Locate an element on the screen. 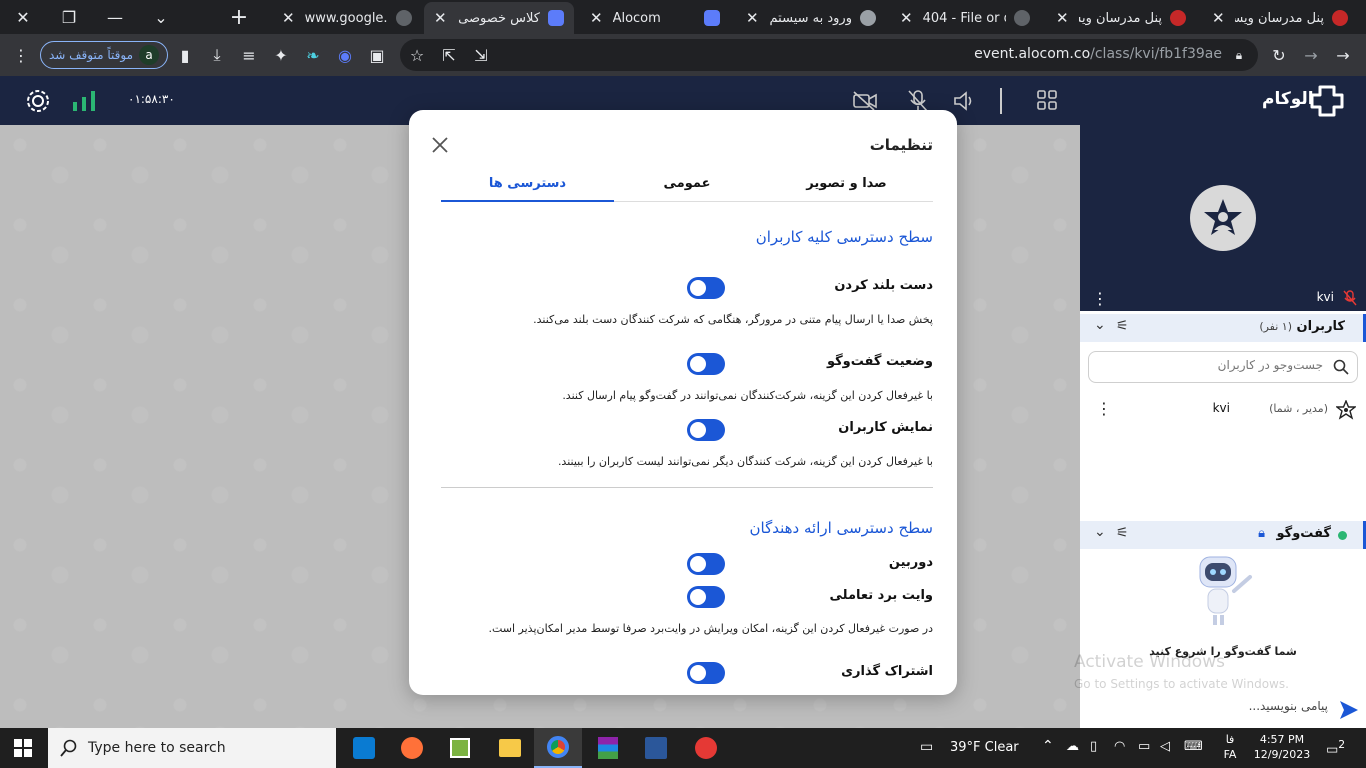  extensions-icon: ✦ is located at coordinates (281, 55).